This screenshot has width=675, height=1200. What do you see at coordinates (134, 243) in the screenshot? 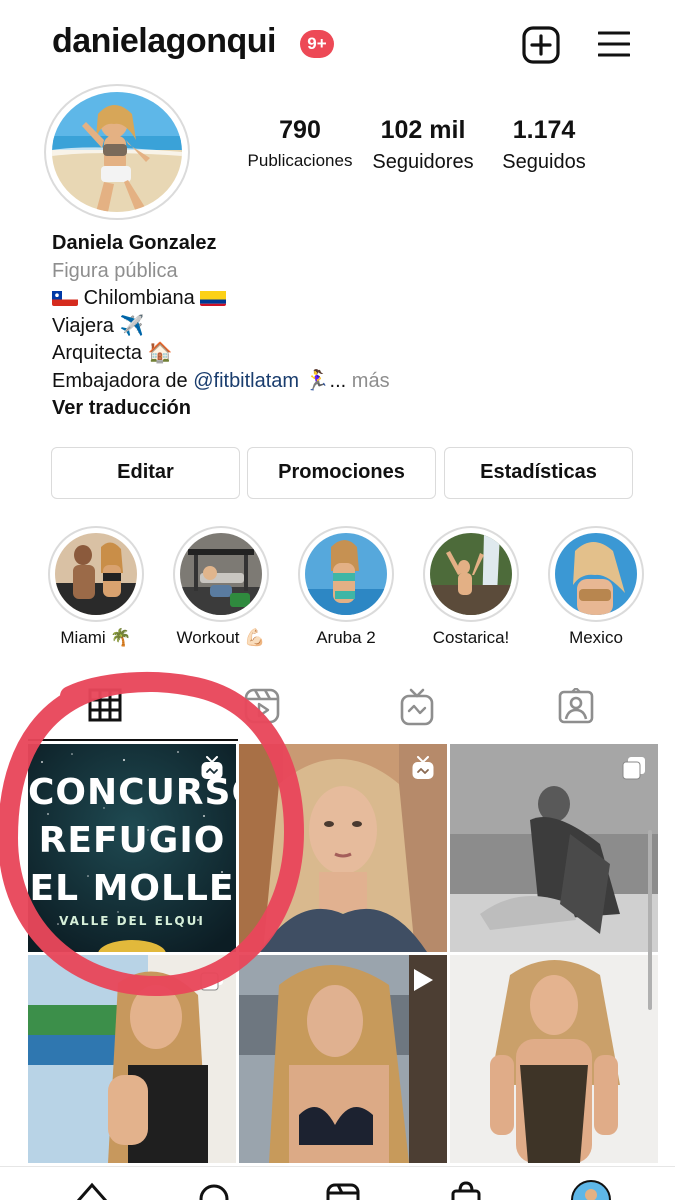
I see `display-name: Daniela Gonzalez` at bounding box center [134, 243].